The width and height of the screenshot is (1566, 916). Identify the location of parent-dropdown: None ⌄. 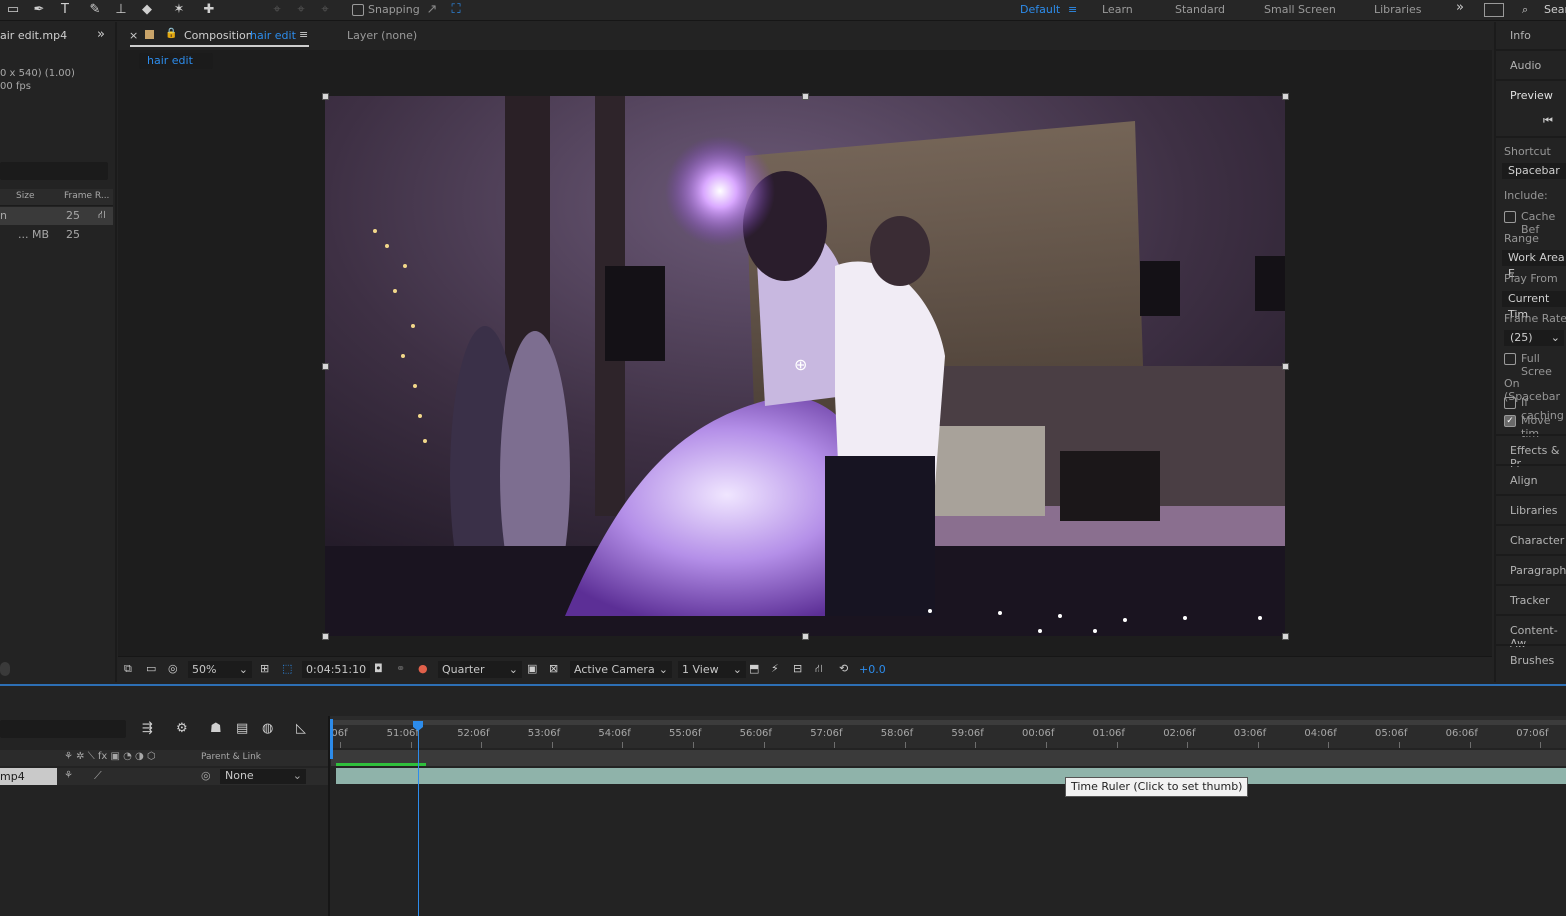
(263, 776).